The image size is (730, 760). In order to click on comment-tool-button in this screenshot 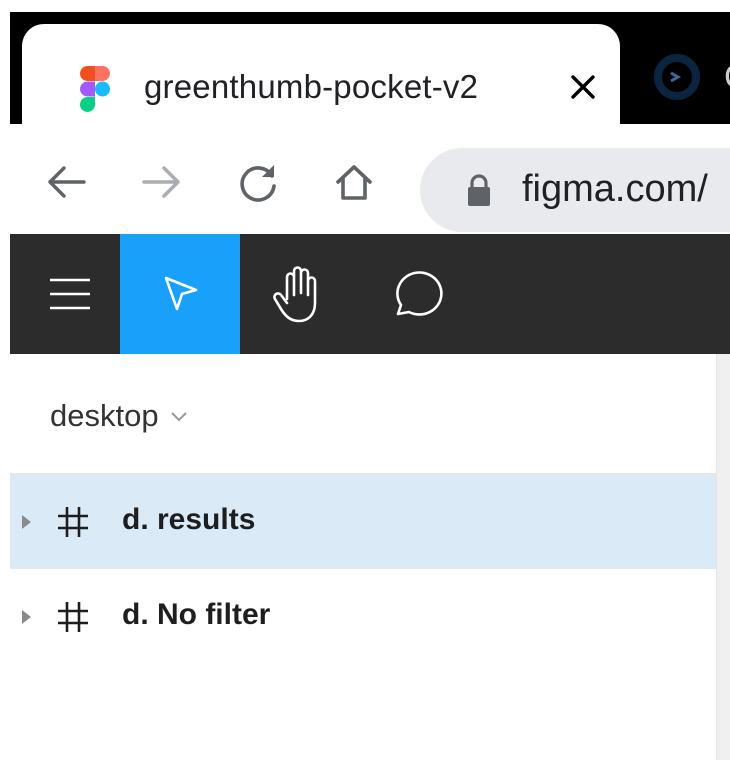, I will do `click(416, 294)`.